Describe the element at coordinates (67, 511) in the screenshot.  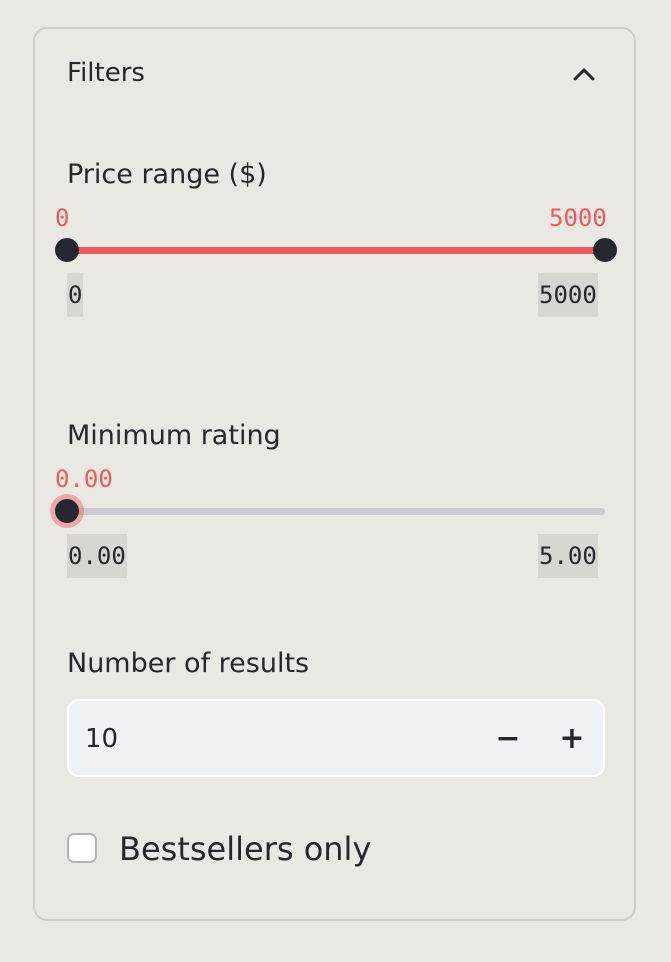
I see `rating-thumb` at that location.